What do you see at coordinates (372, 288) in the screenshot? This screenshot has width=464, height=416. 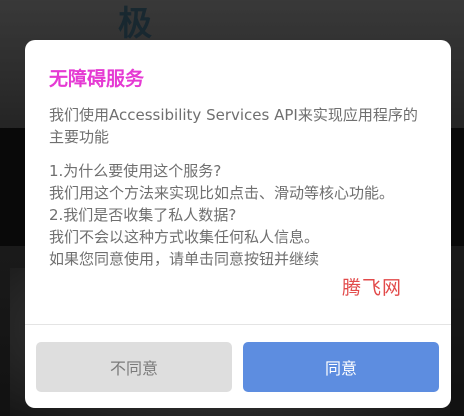 I see `watermark-text: 腾飞网` at bounding box center [372, 288].